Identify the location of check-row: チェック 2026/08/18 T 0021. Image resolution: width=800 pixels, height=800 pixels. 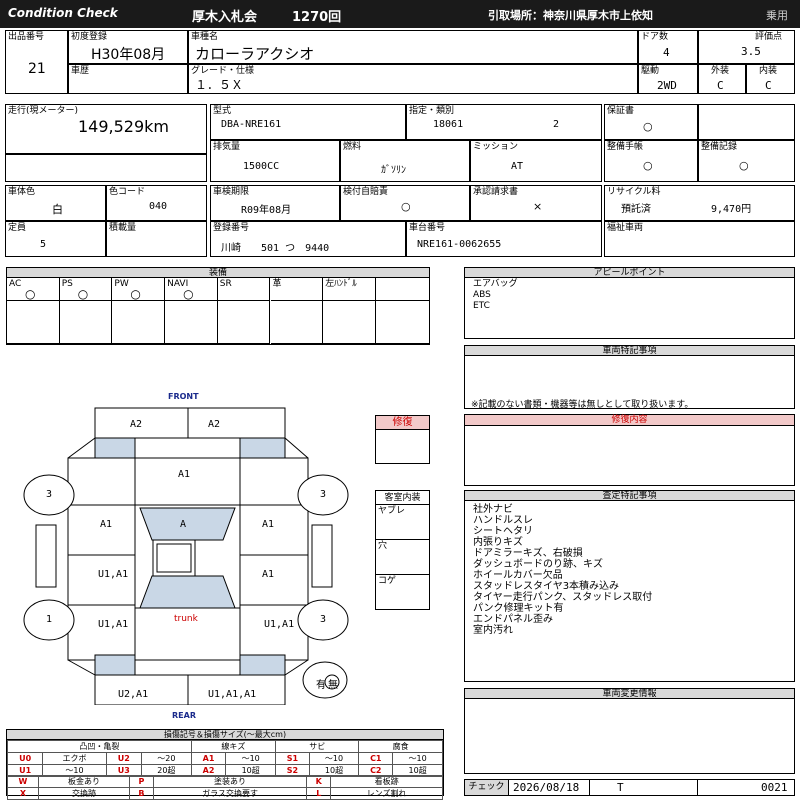
(629, 787).